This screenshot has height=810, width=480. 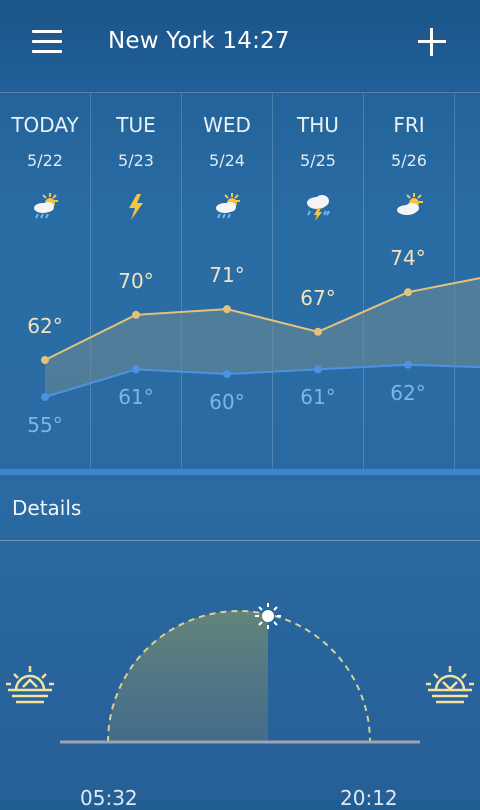 I want to click on sunrise-icon, so click(x=30, y=685).